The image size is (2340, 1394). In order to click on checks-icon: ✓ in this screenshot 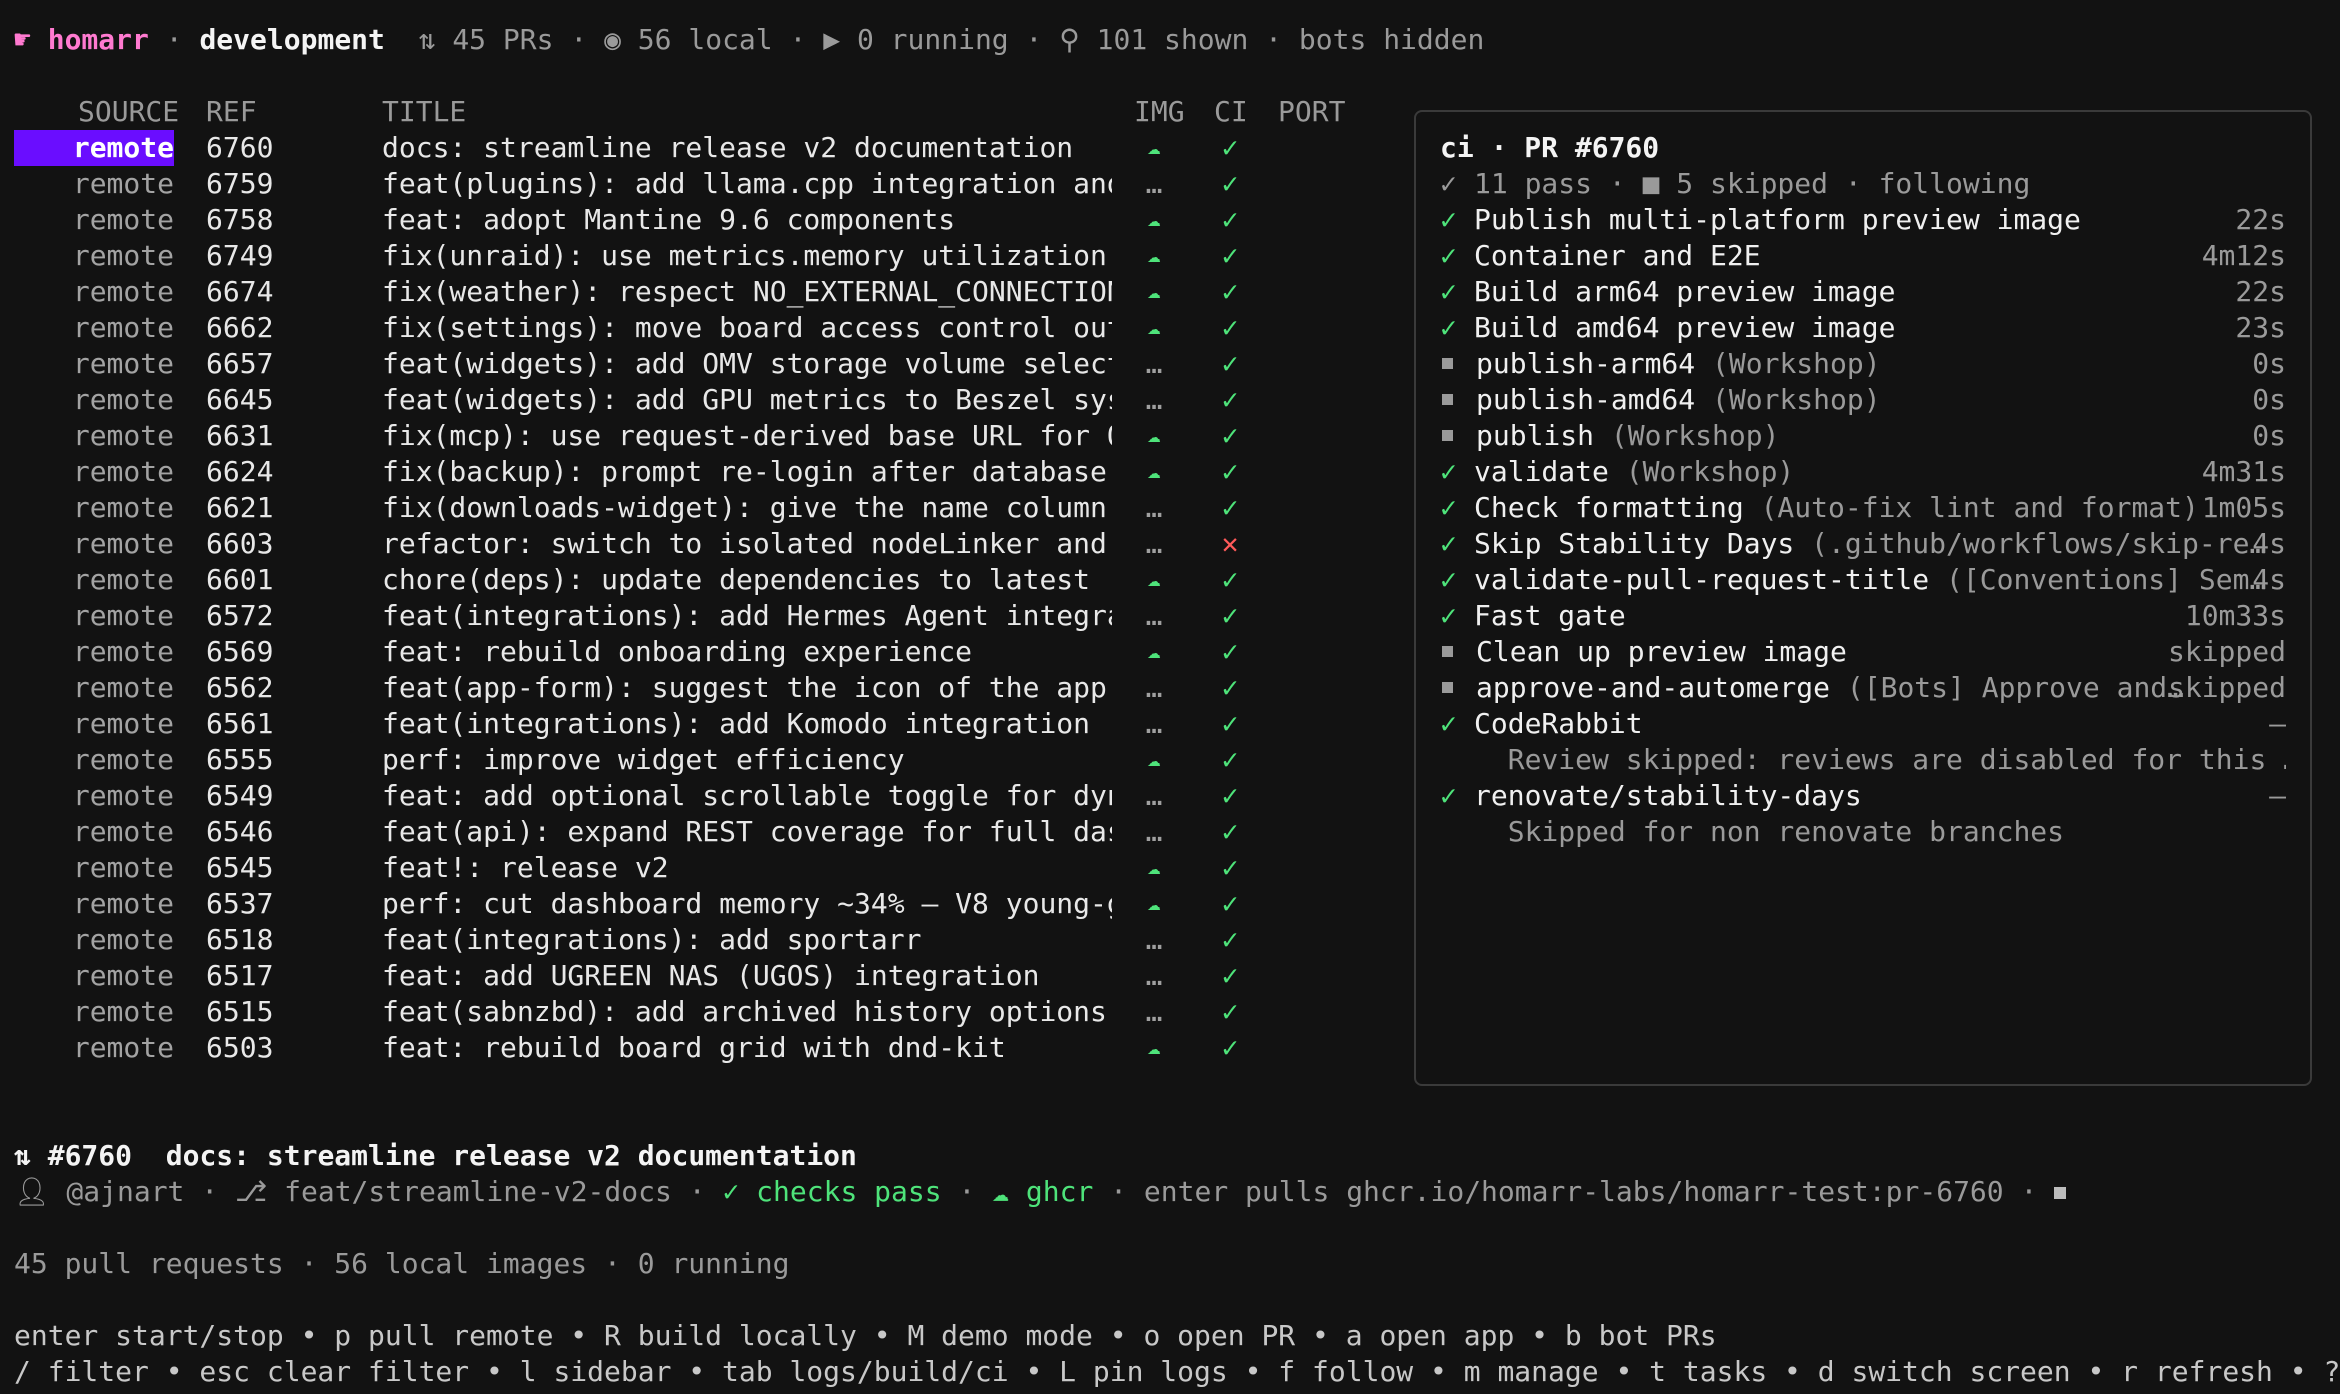, I will do `click(739, 1191)`.